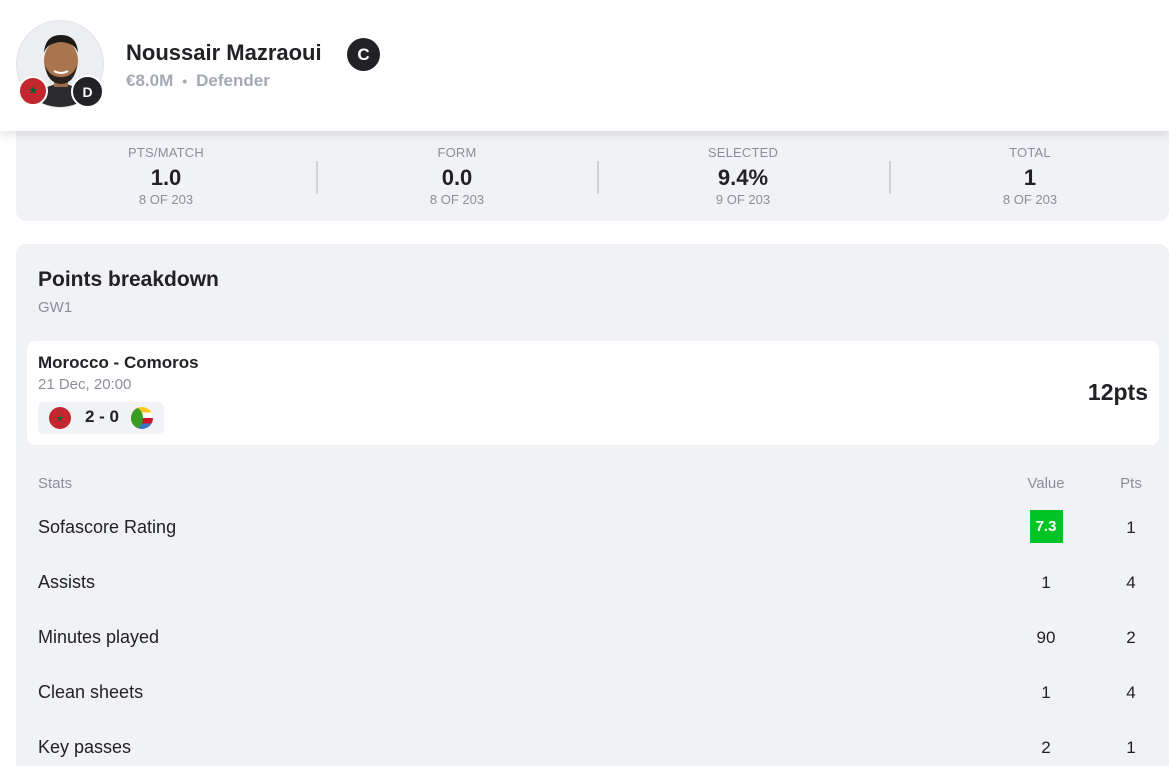 The width and height of the screenshot is (1169, 766). I want to click on column-header-value: Value, so click(1046, 483).